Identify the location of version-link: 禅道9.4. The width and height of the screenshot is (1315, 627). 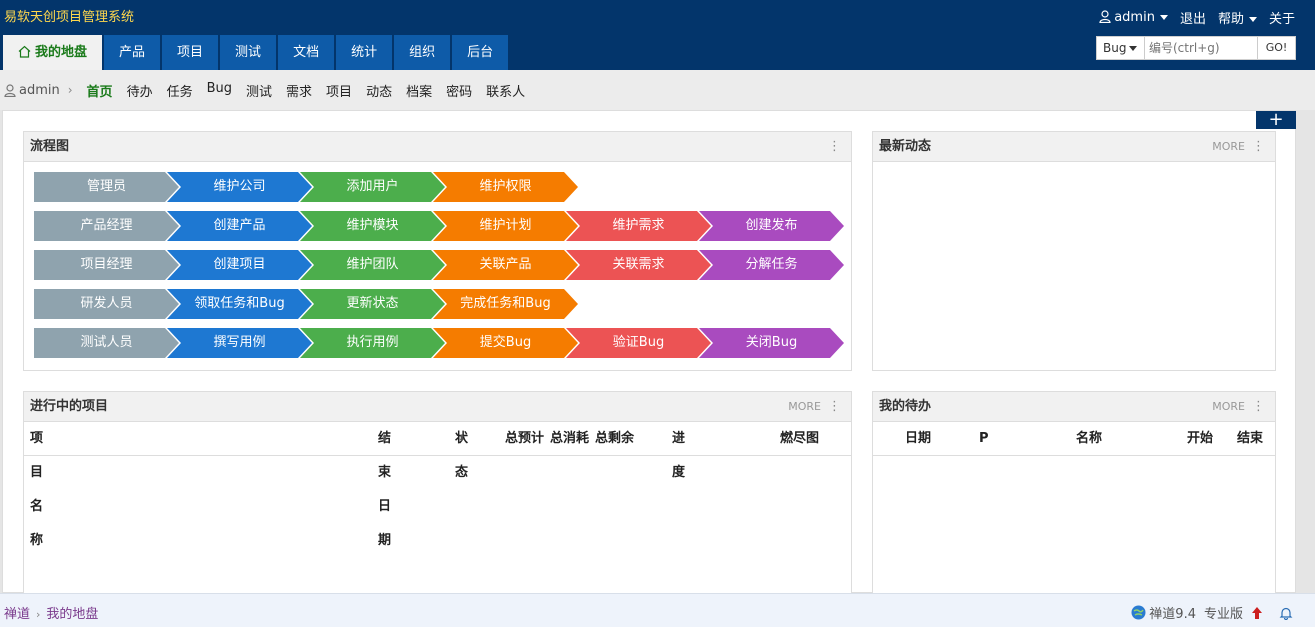
(1163, 612).